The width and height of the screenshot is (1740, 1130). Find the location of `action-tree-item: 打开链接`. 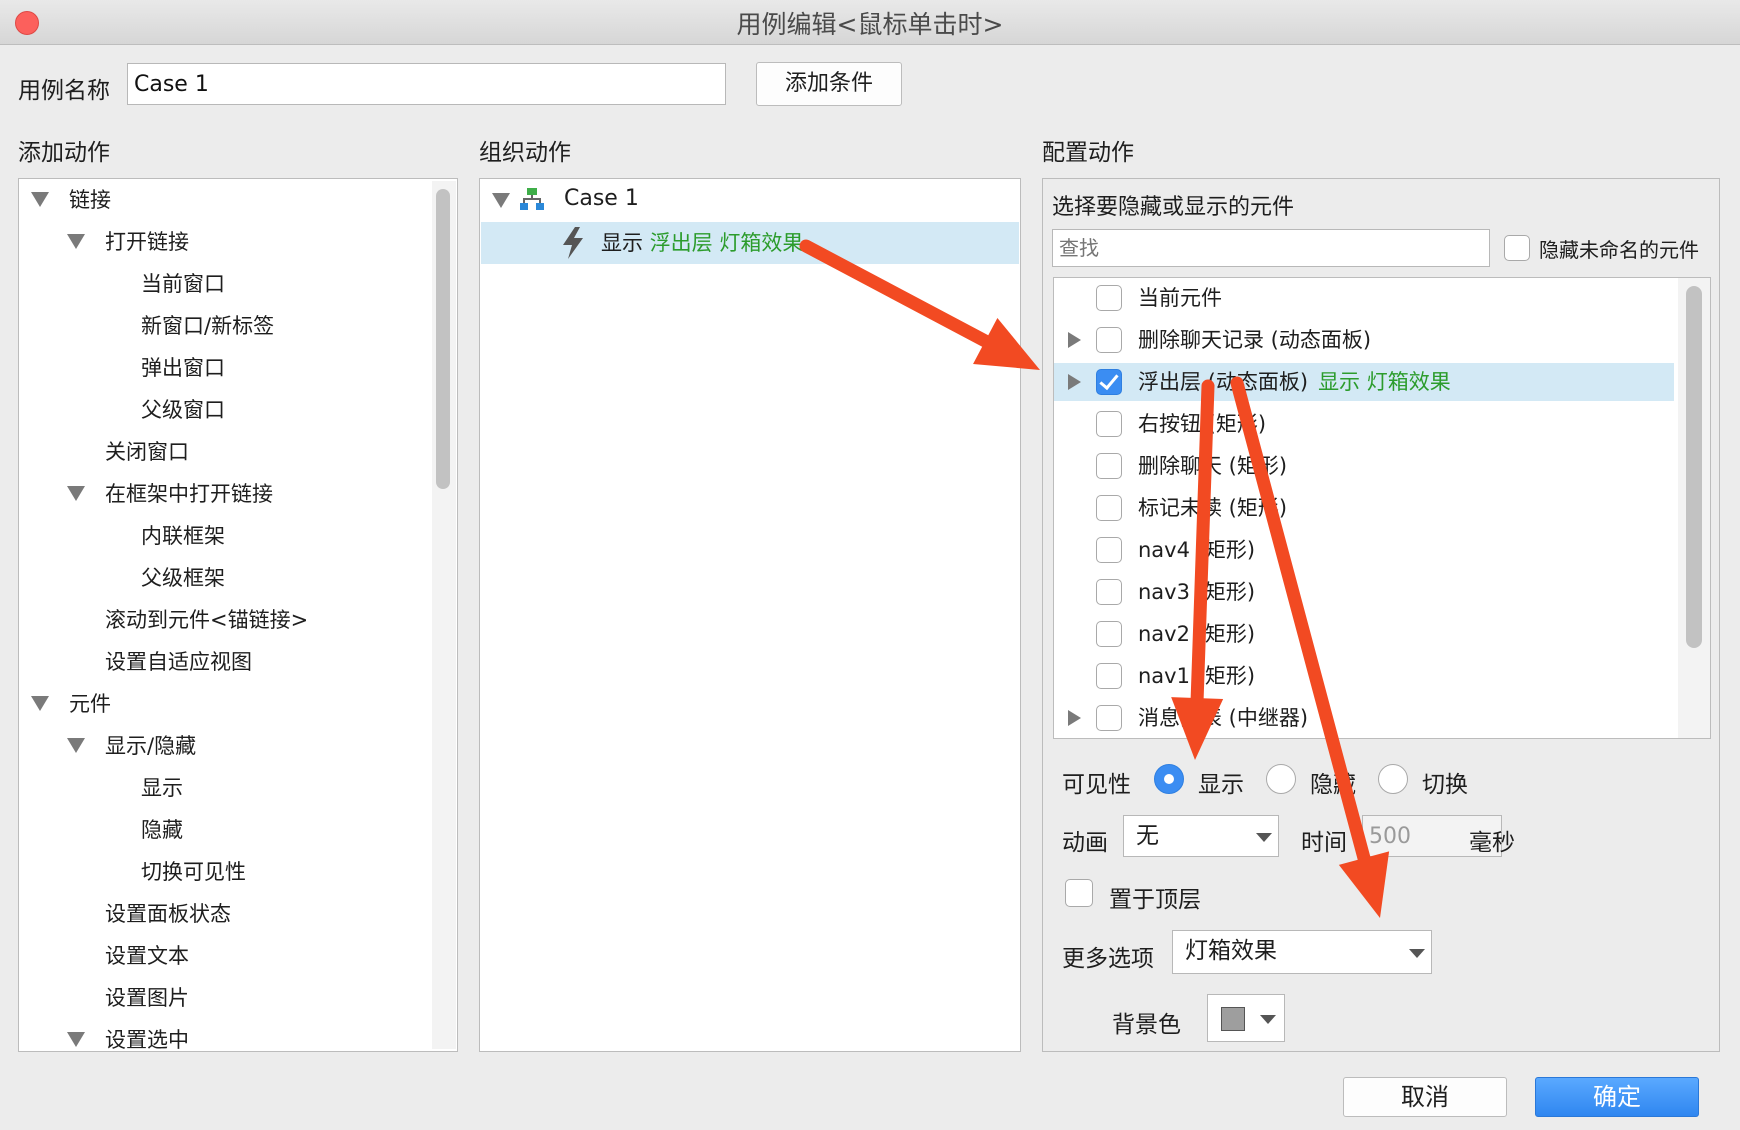

action-tree-item: 打开链接 is located at coordinates (238, 242).